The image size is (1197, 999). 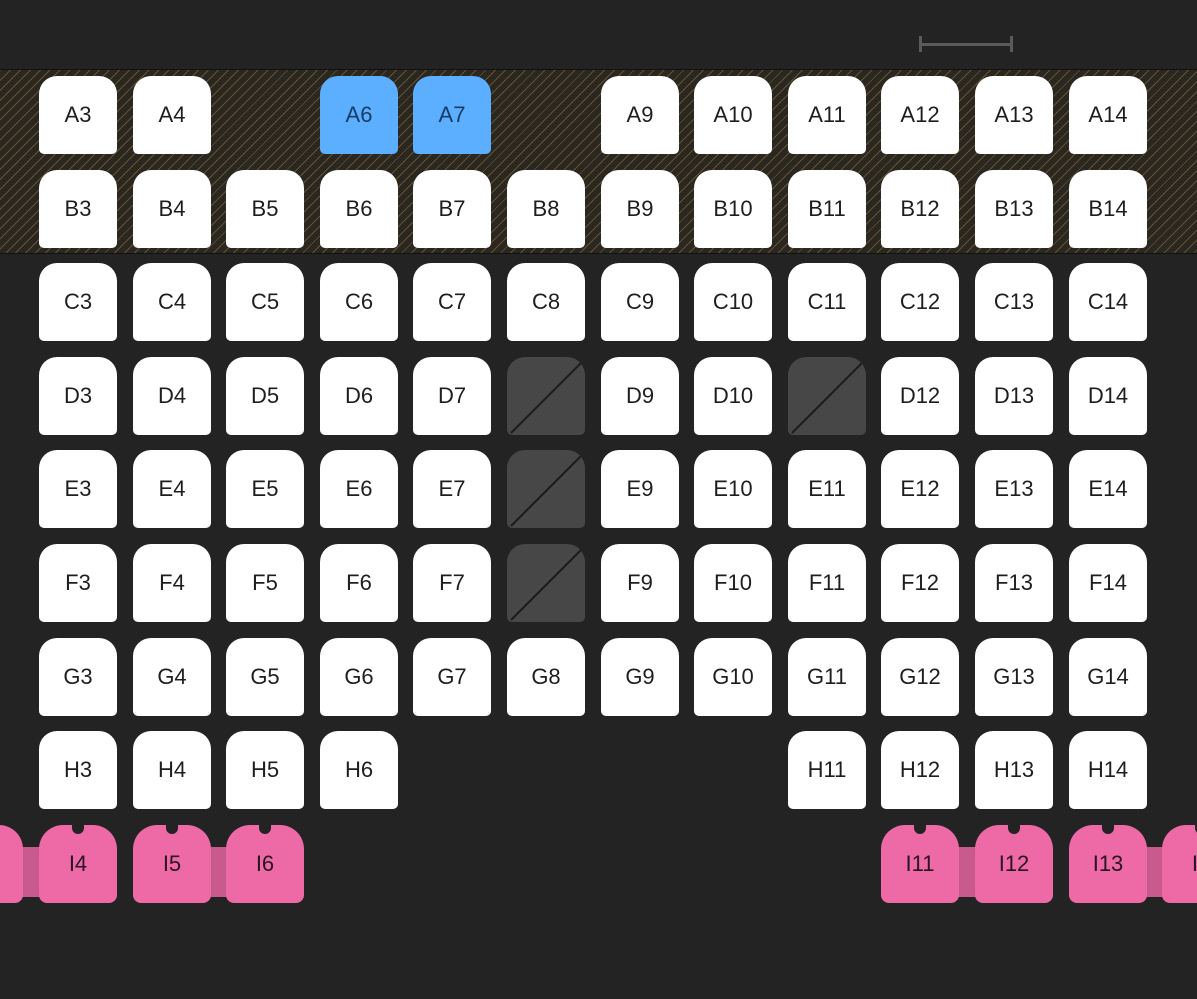 I want to click on seat-b5: B5, so click(x=265, y=209).